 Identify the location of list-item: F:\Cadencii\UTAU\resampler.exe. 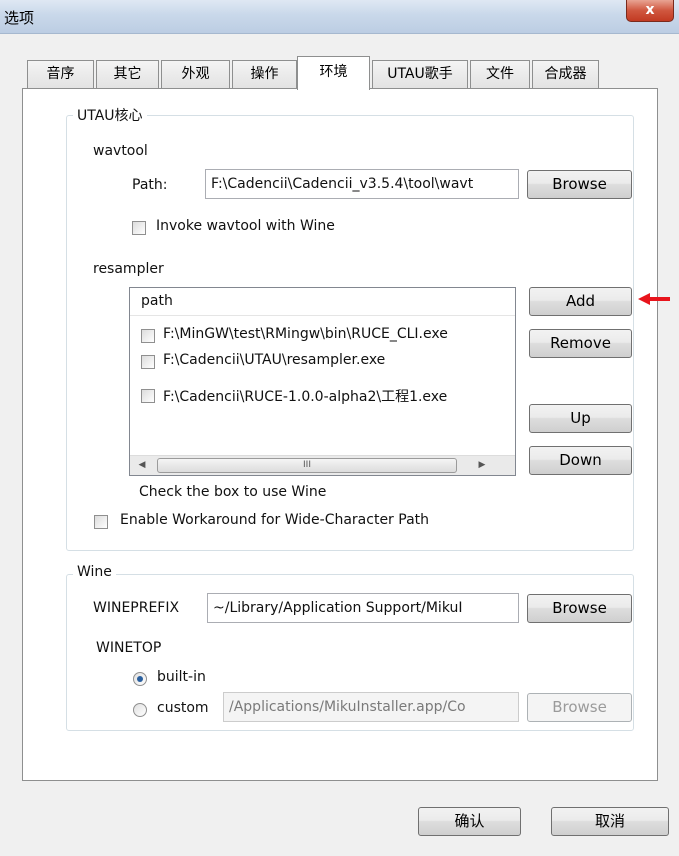
(322, 362).